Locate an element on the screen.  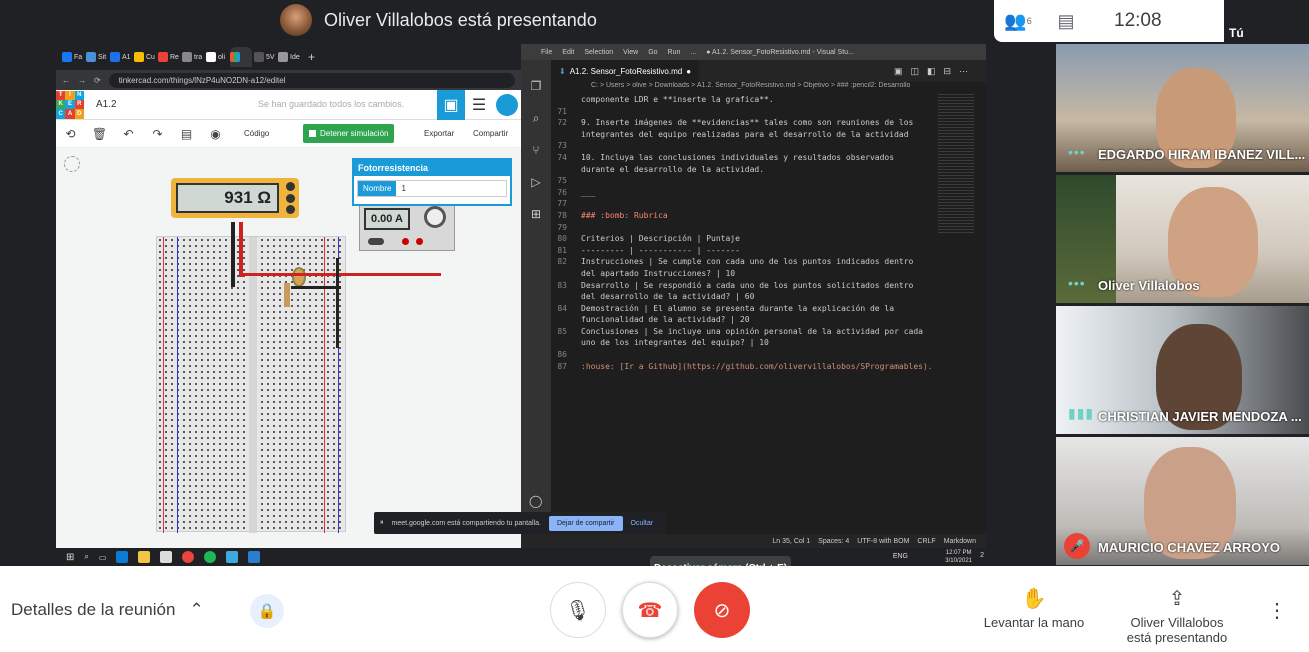
meeting-details-button: Detalles de la reunión ⌃ is located at coordinates (107, 610).